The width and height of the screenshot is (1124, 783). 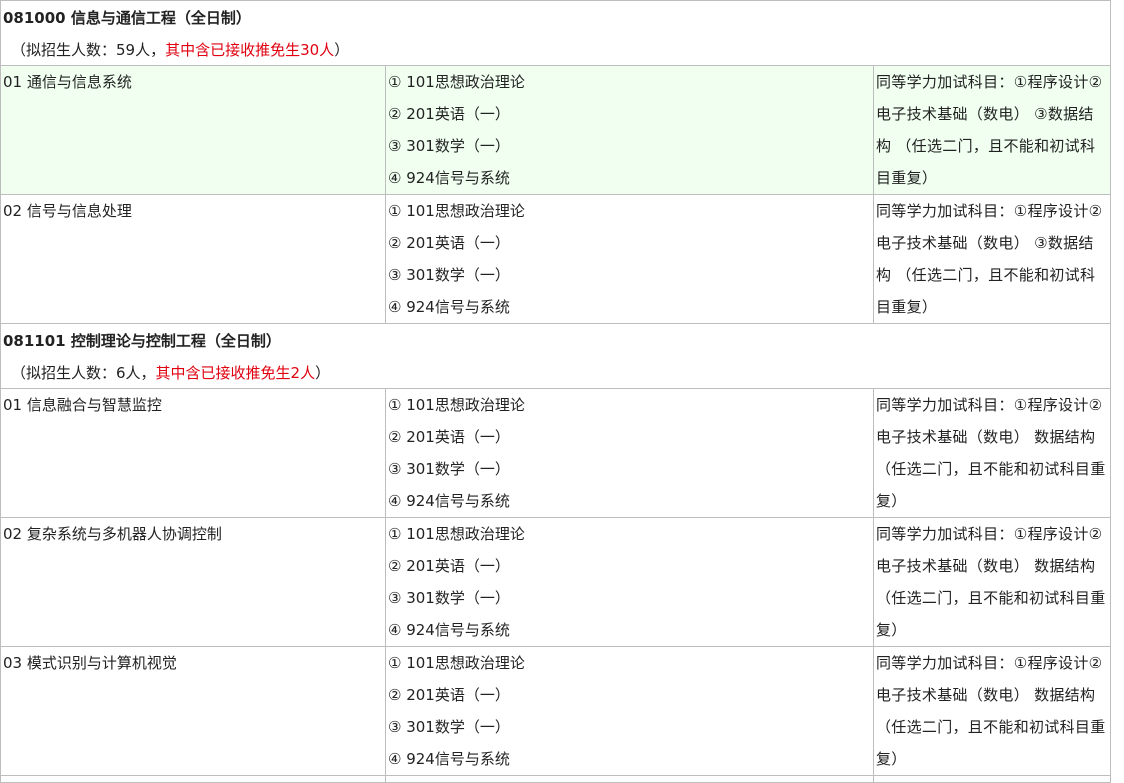 I want to click on enrollment-count: （拟招生人数：6人，, so click(x=83, y=373).